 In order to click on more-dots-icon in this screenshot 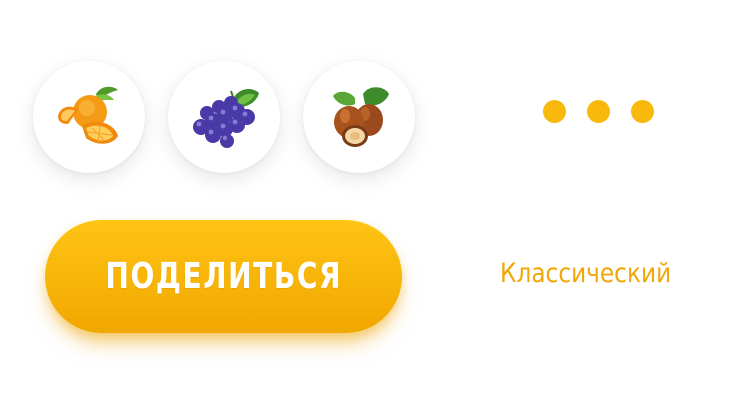, I will do `click(603, 111)`.